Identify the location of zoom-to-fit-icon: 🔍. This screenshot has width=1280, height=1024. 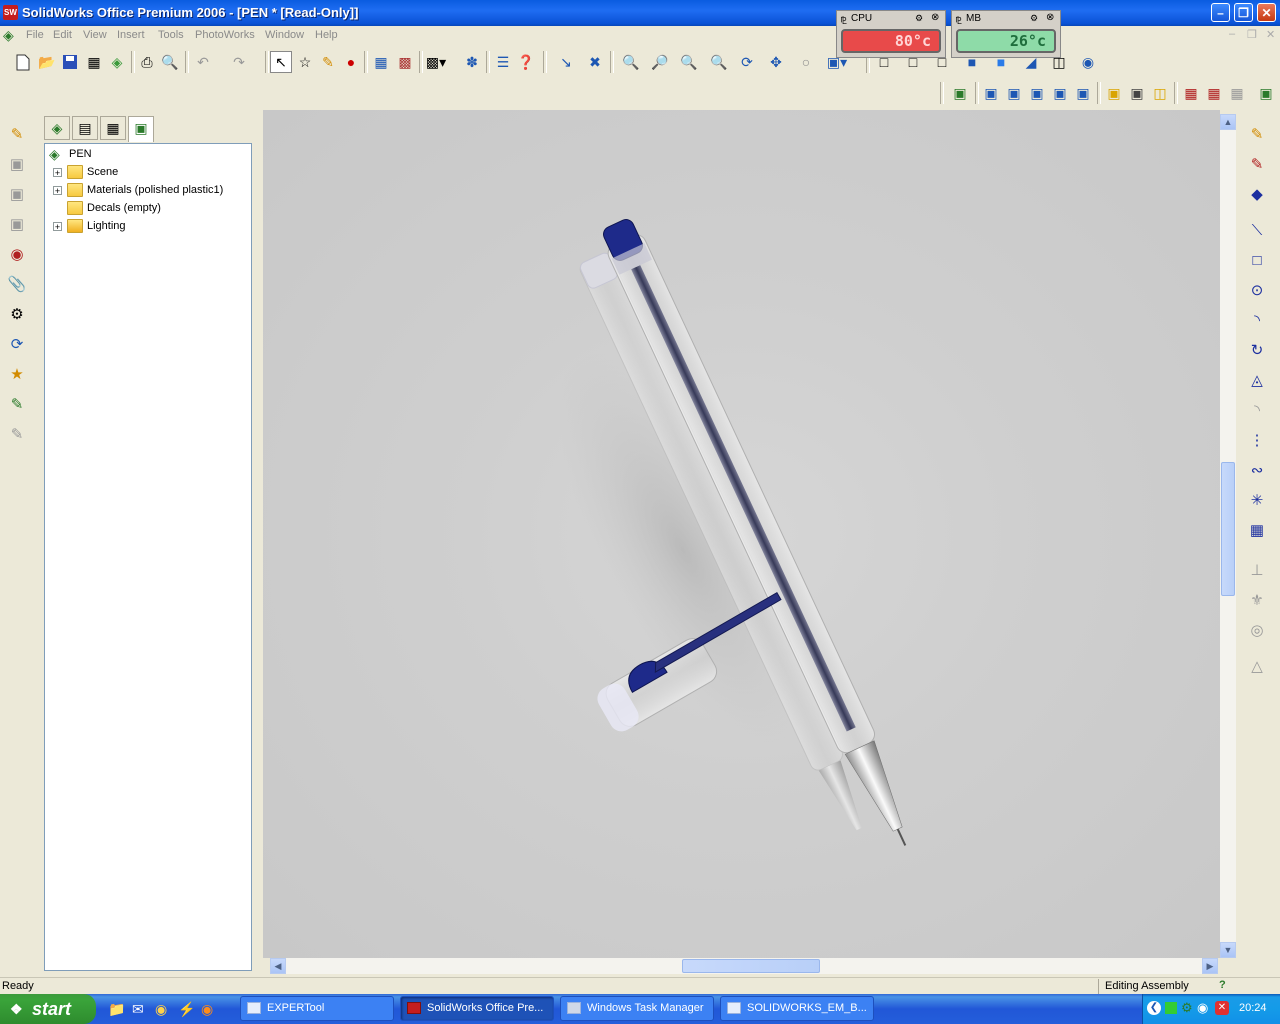
(631, 62).